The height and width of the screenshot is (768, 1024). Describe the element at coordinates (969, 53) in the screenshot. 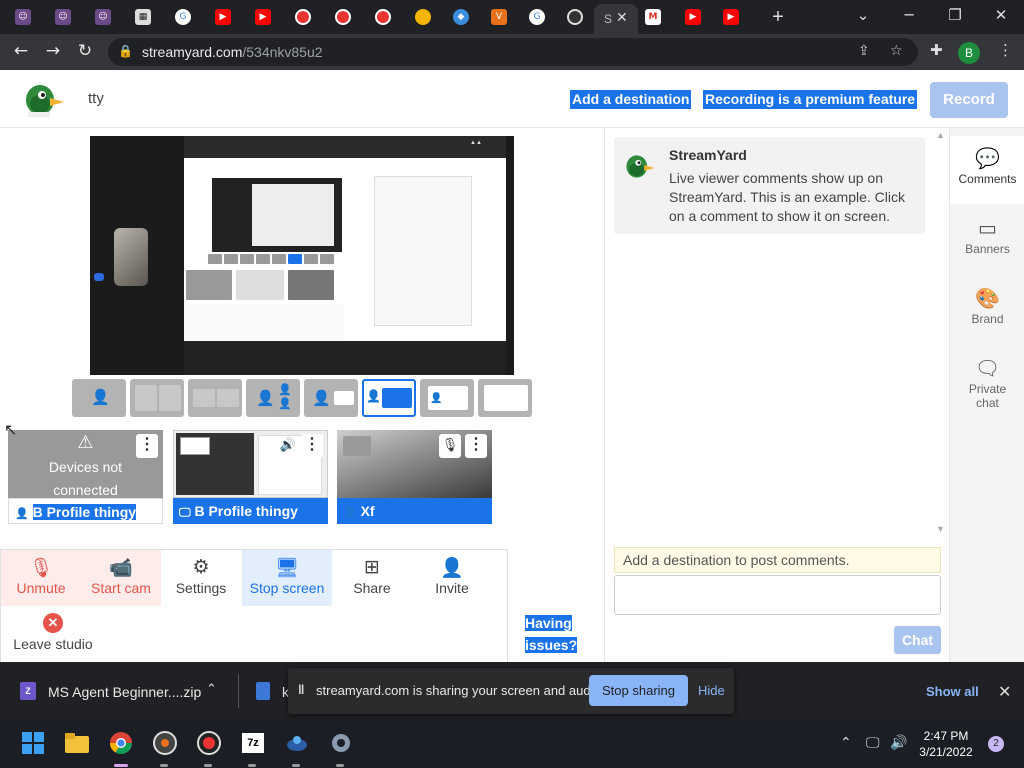

I see `profile-avatar: B` at that location.